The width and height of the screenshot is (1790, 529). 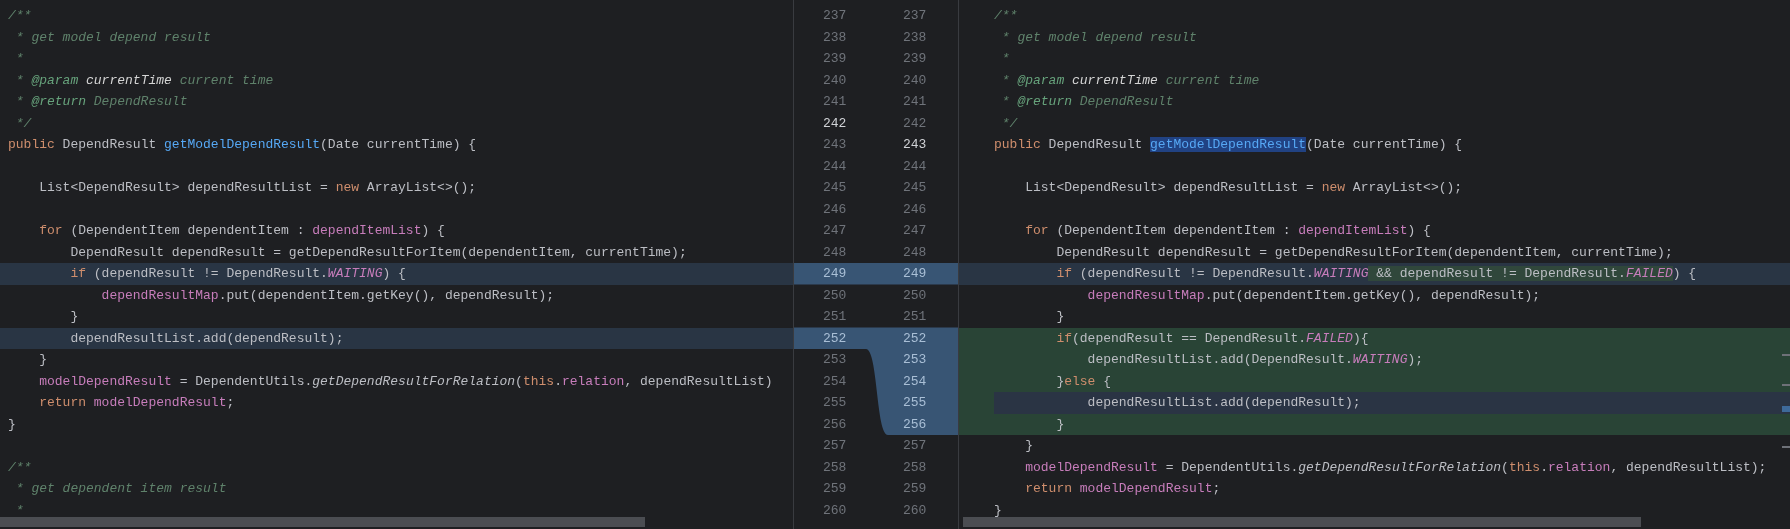 What do you see at coordinates (405, 381) in the screenshot?
I see `code-line: modelDependResult = DependentUtils.getDependResultForRelation(this.relation, dependResultList)` at bounding box center [405, 381].